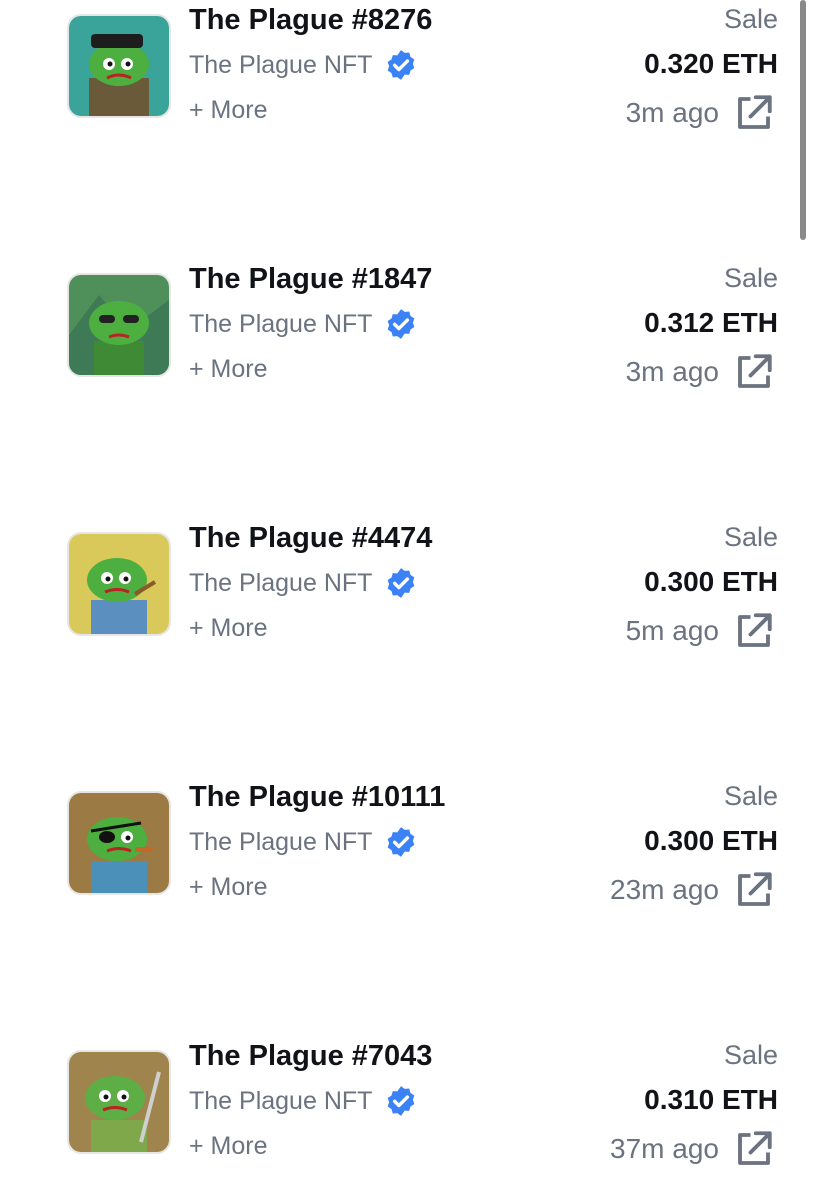 This screenshot has width=813, height=1200. Describe the element at coordinates (672, 630) in the screenshot. I see `time-ago: 5m ago` at that location.